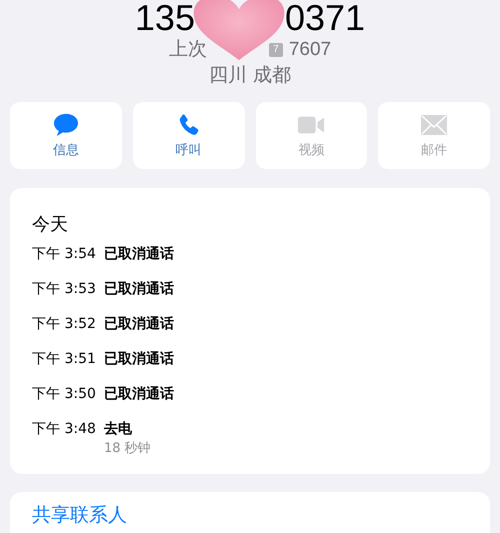 This screenshot has height=533, width=500. What do you see at coordinates (434, 124) in the screenshot?
I see `envelope-icon` at bounding box center [434, 124].